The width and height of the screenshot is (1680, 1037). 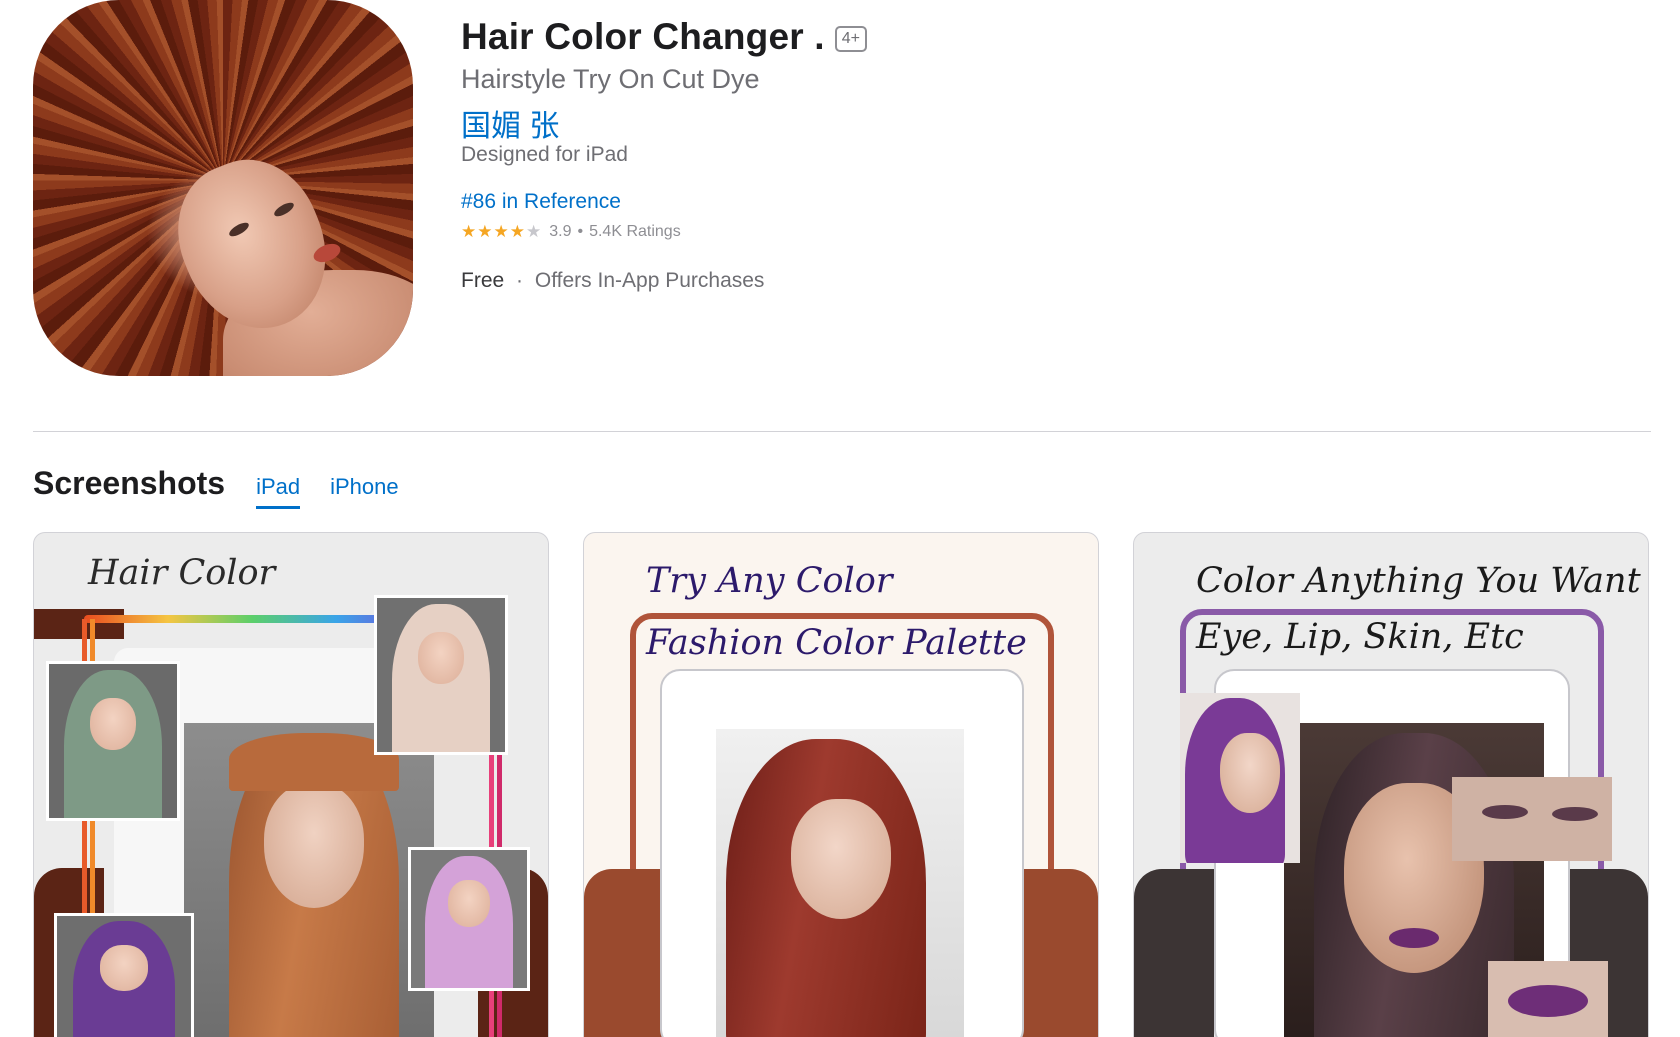 I want to click on app-icon, so click(x=223, y=188).